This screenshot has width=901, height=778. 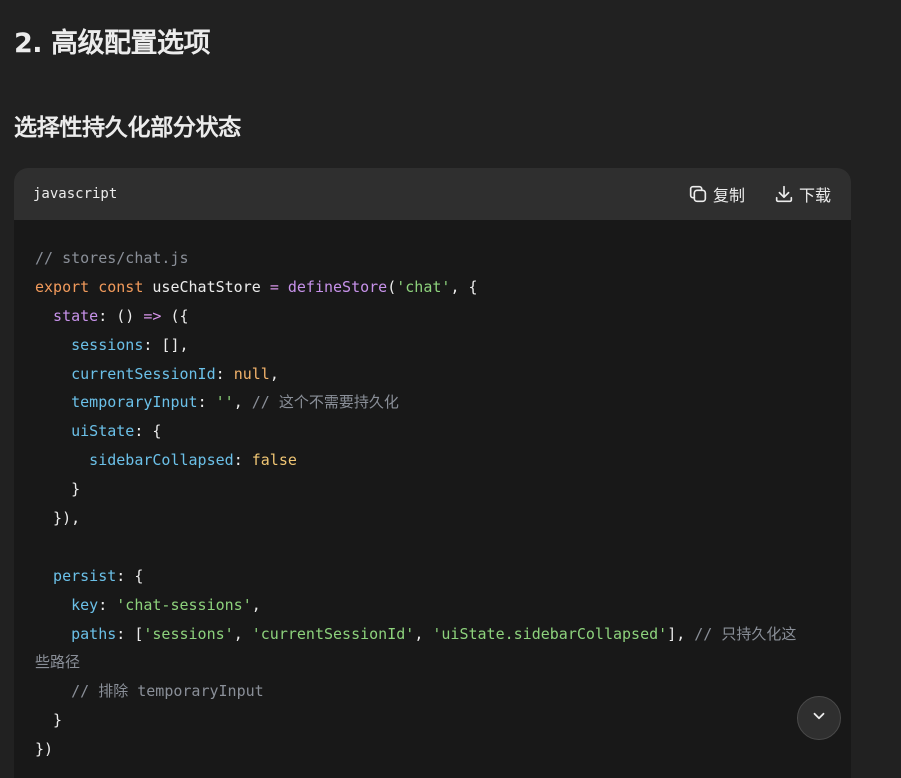 I want to click on code-token: paths, so click(x=76, y=633).